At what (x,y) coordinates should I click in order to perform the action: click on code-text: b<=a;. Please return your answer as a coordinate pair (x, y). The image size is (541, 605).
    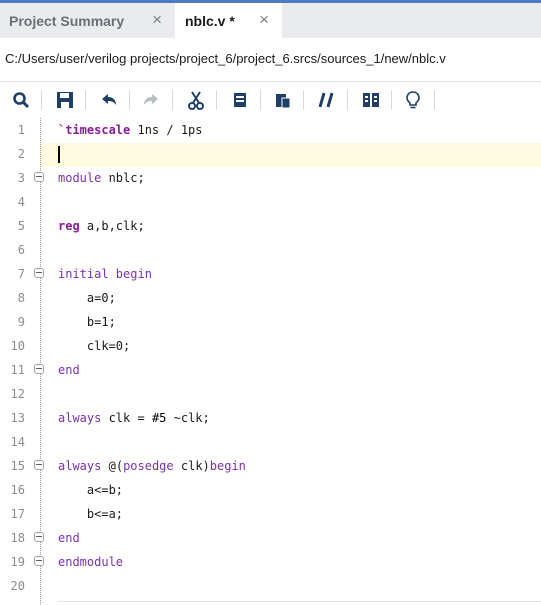
    Looking at the image, I should click on (91, 514).